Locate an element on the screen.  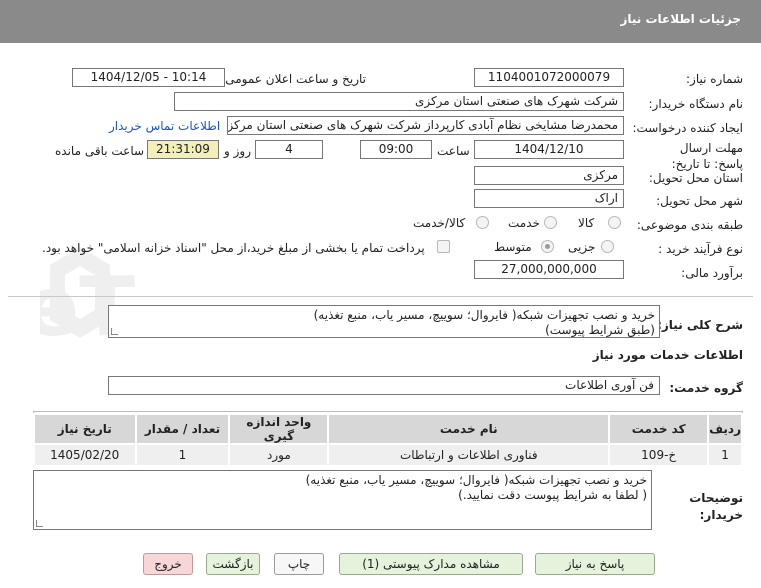
process-minor-radio is located at coordinates (607, 246).